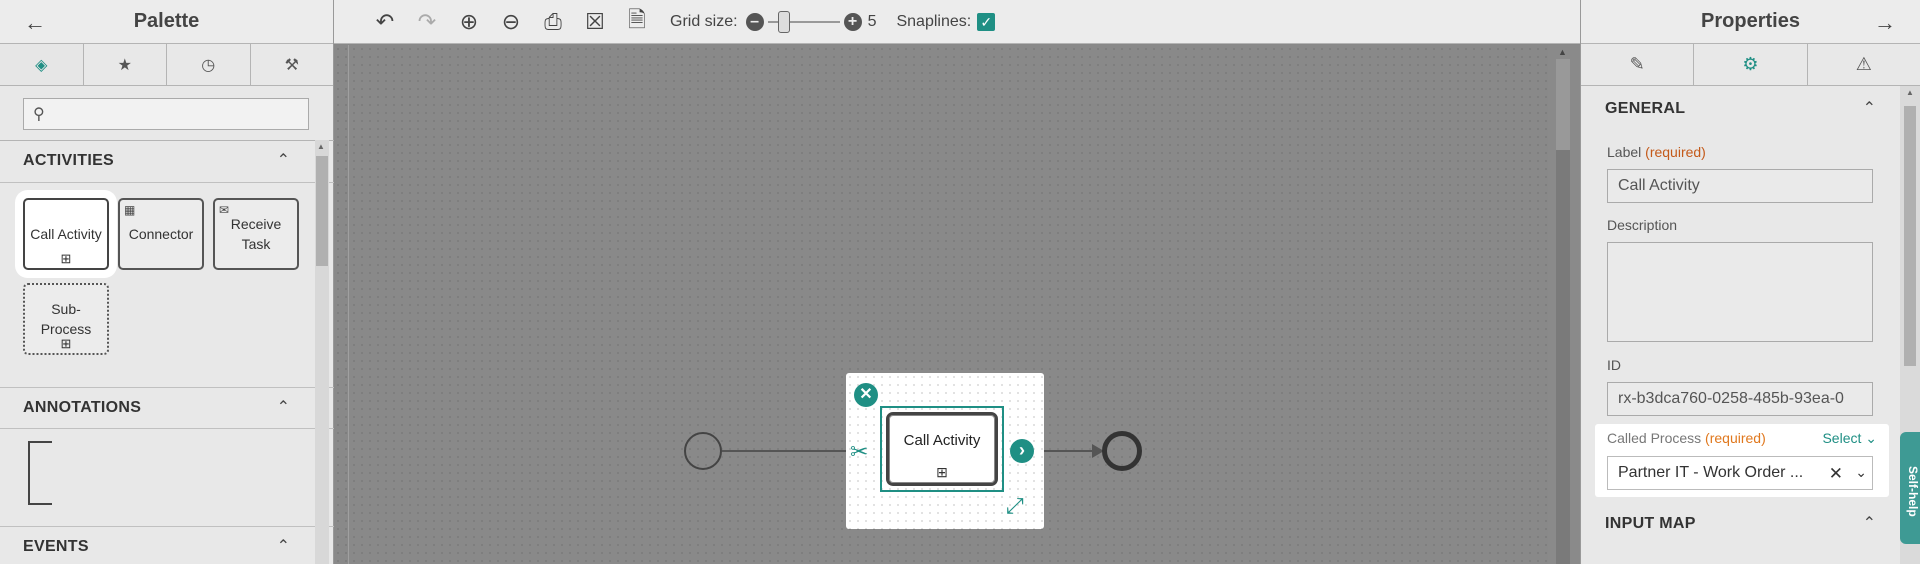 This screenshot has width=1920, height=564. What do you see at coordinates (1740, 292) in the screenshot?
I see `description-textarea` at bounding box center [1740, 292].